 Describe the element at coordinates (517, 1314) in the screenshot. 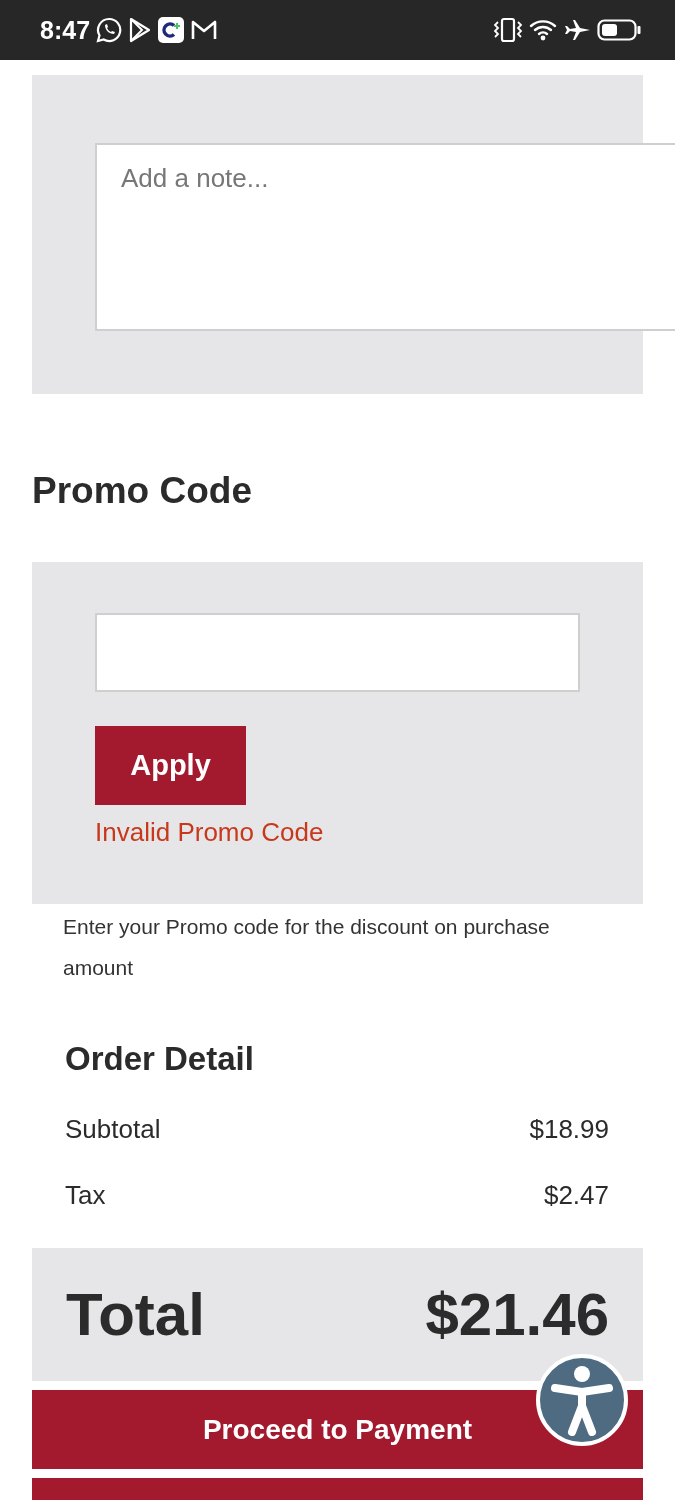

I see `total-amount: $21.46` at that location.